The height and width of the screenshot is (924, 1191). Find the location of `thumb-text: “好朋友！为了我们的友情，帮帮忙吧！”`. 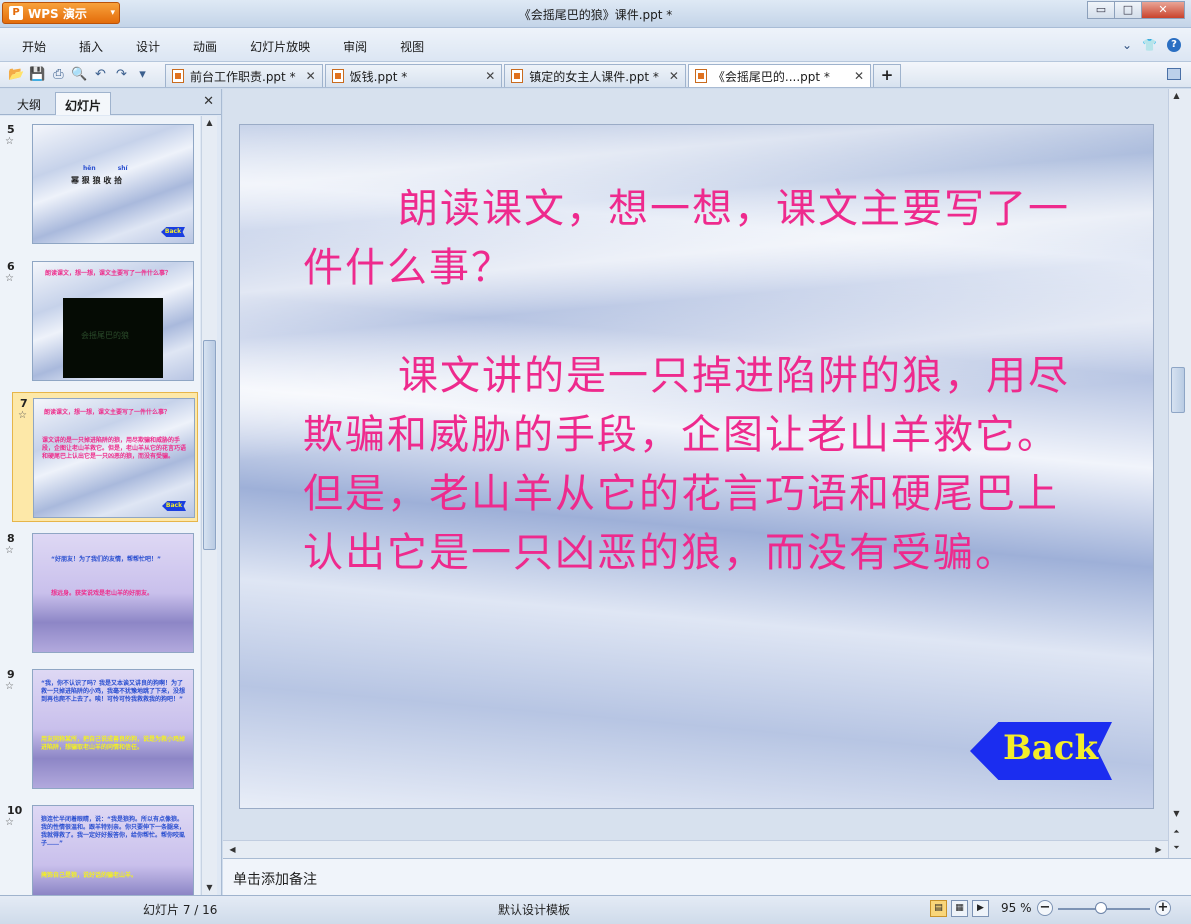

thumb-text: “好朋友！为了我们的友情，帮帮忙吧！” is located at coordinates (106, 559).